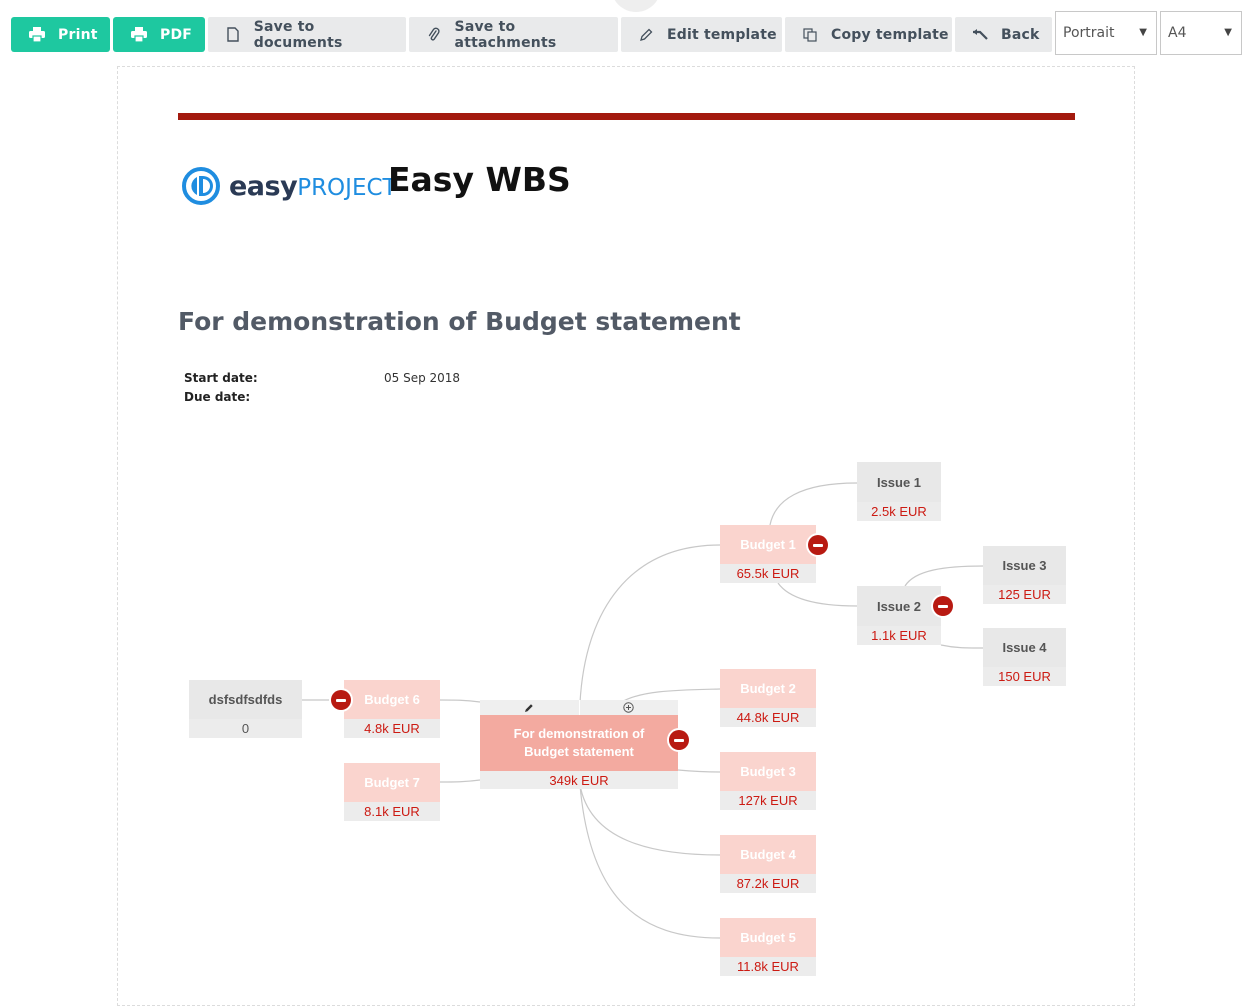  Describe the element at coordinates (460, 701) in the screenshot. I see `connector-root-budget6` at that location.